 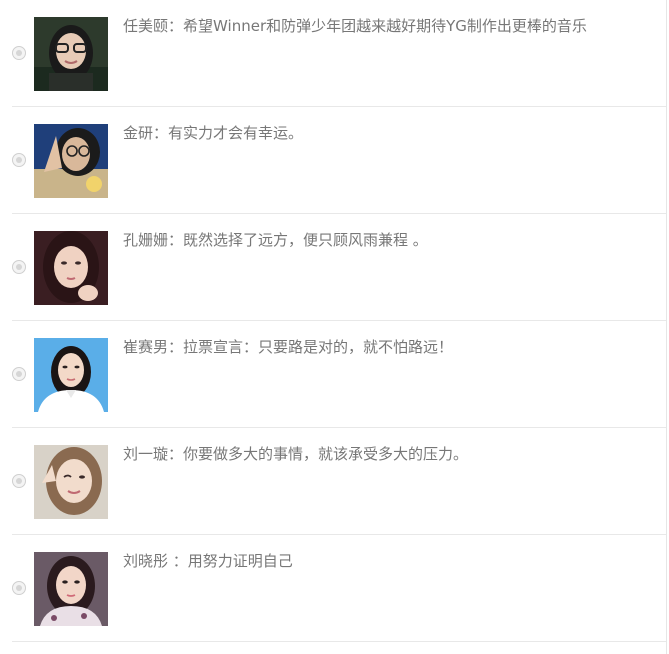 What do you see at coordinates (146, 454) in the screenshot?
I see `entry-name: 刘一璇` at bounding box center [146, 454].